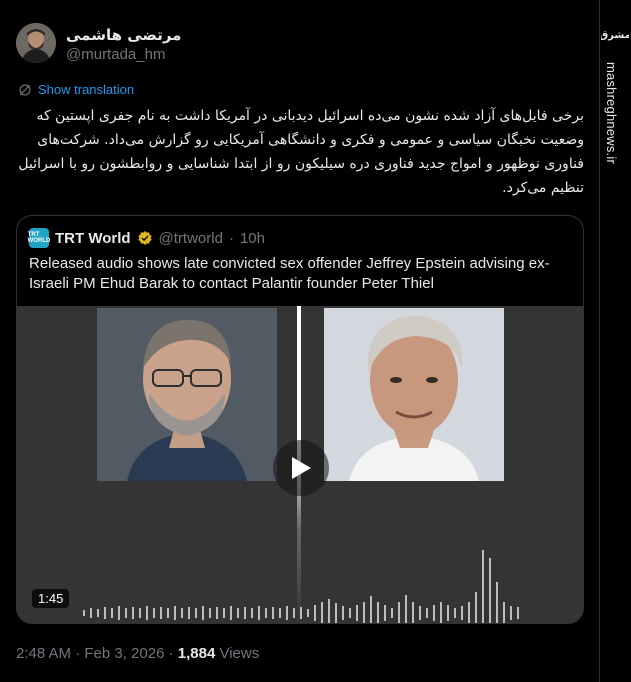 This screenshot has width=631, height=682. I want to click on trt-world-avatar: TRT WORLD, so click(39, 238).